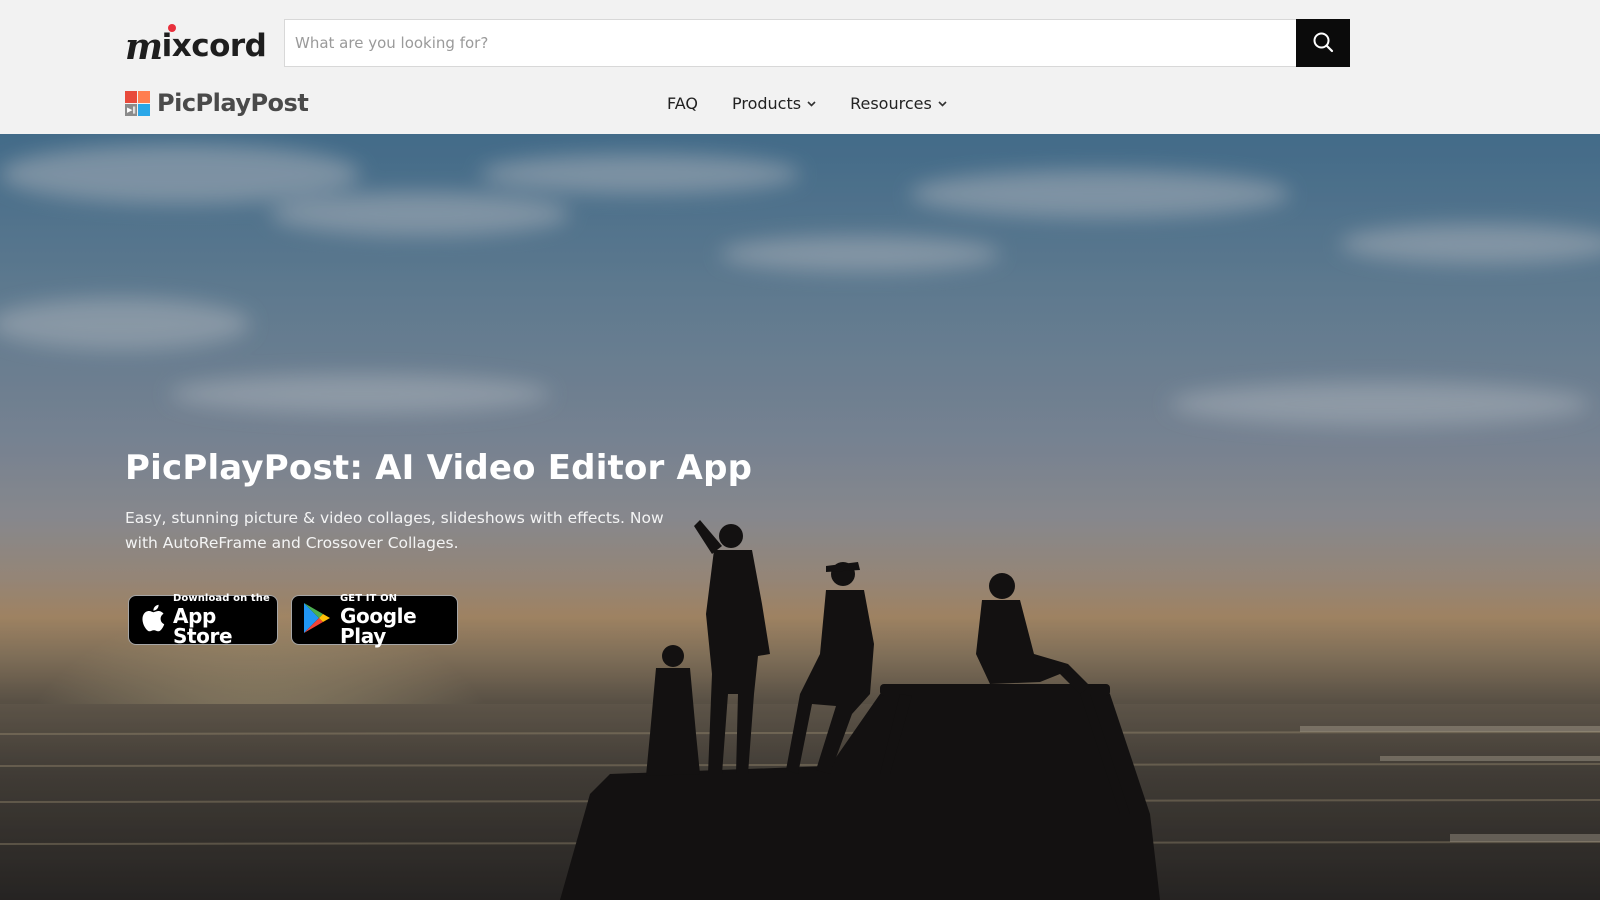 This screenshot has width=1600, height=900. I want to click on mixcord-logo: m ixcord, so click(196, 45).